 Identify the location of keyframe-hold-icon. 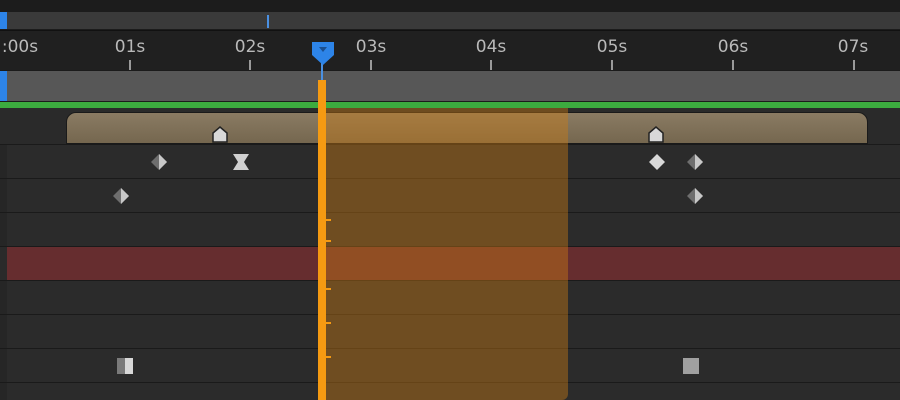
(241, 162).